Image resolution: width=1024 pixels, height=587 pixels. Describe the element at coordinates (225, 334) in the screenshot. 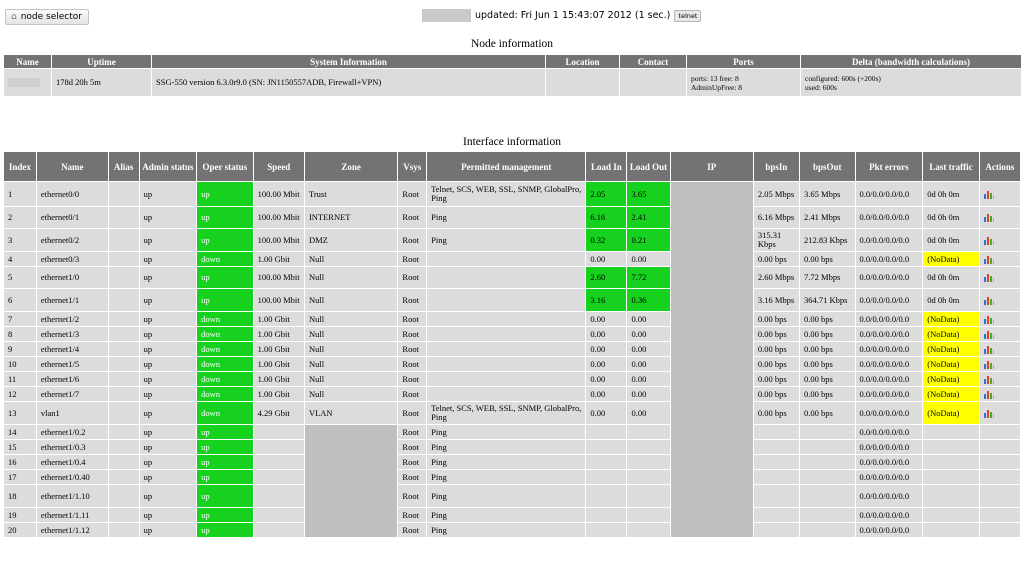

I see `oper-status-cell: down` at that location.